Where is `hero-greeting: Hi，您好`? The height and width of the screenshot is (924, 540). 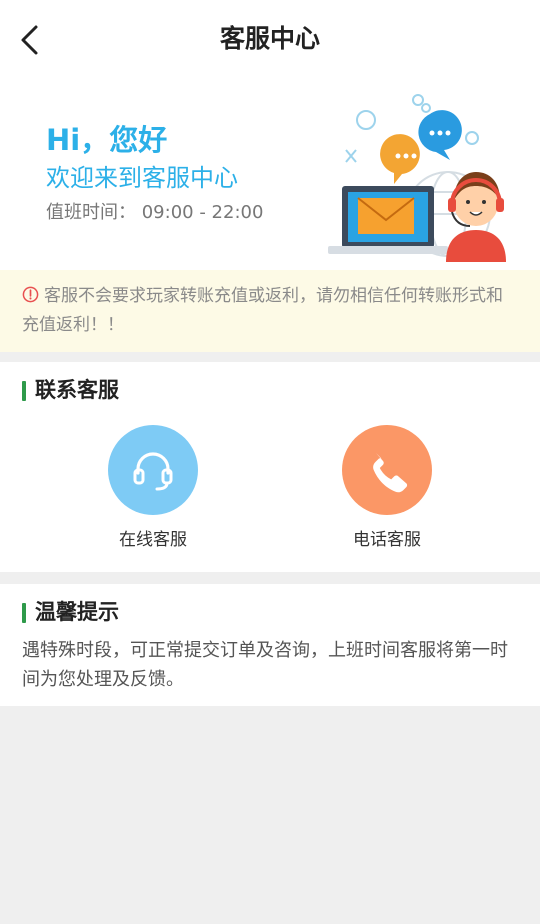 hero-greeting: Hi，您好 is located at coordinates (107, 140).